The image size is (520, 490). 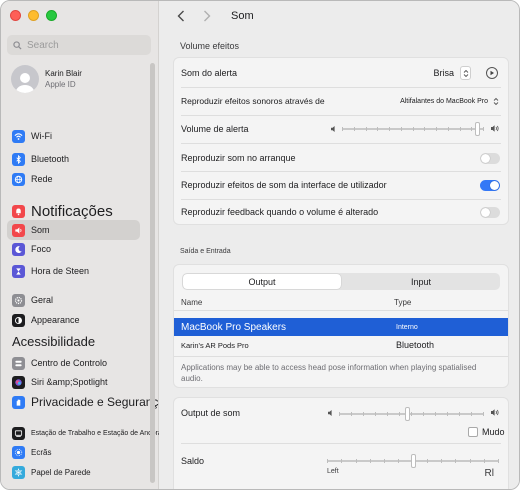 I want to click on speaker-low-icon, so click(x=330, y=413).